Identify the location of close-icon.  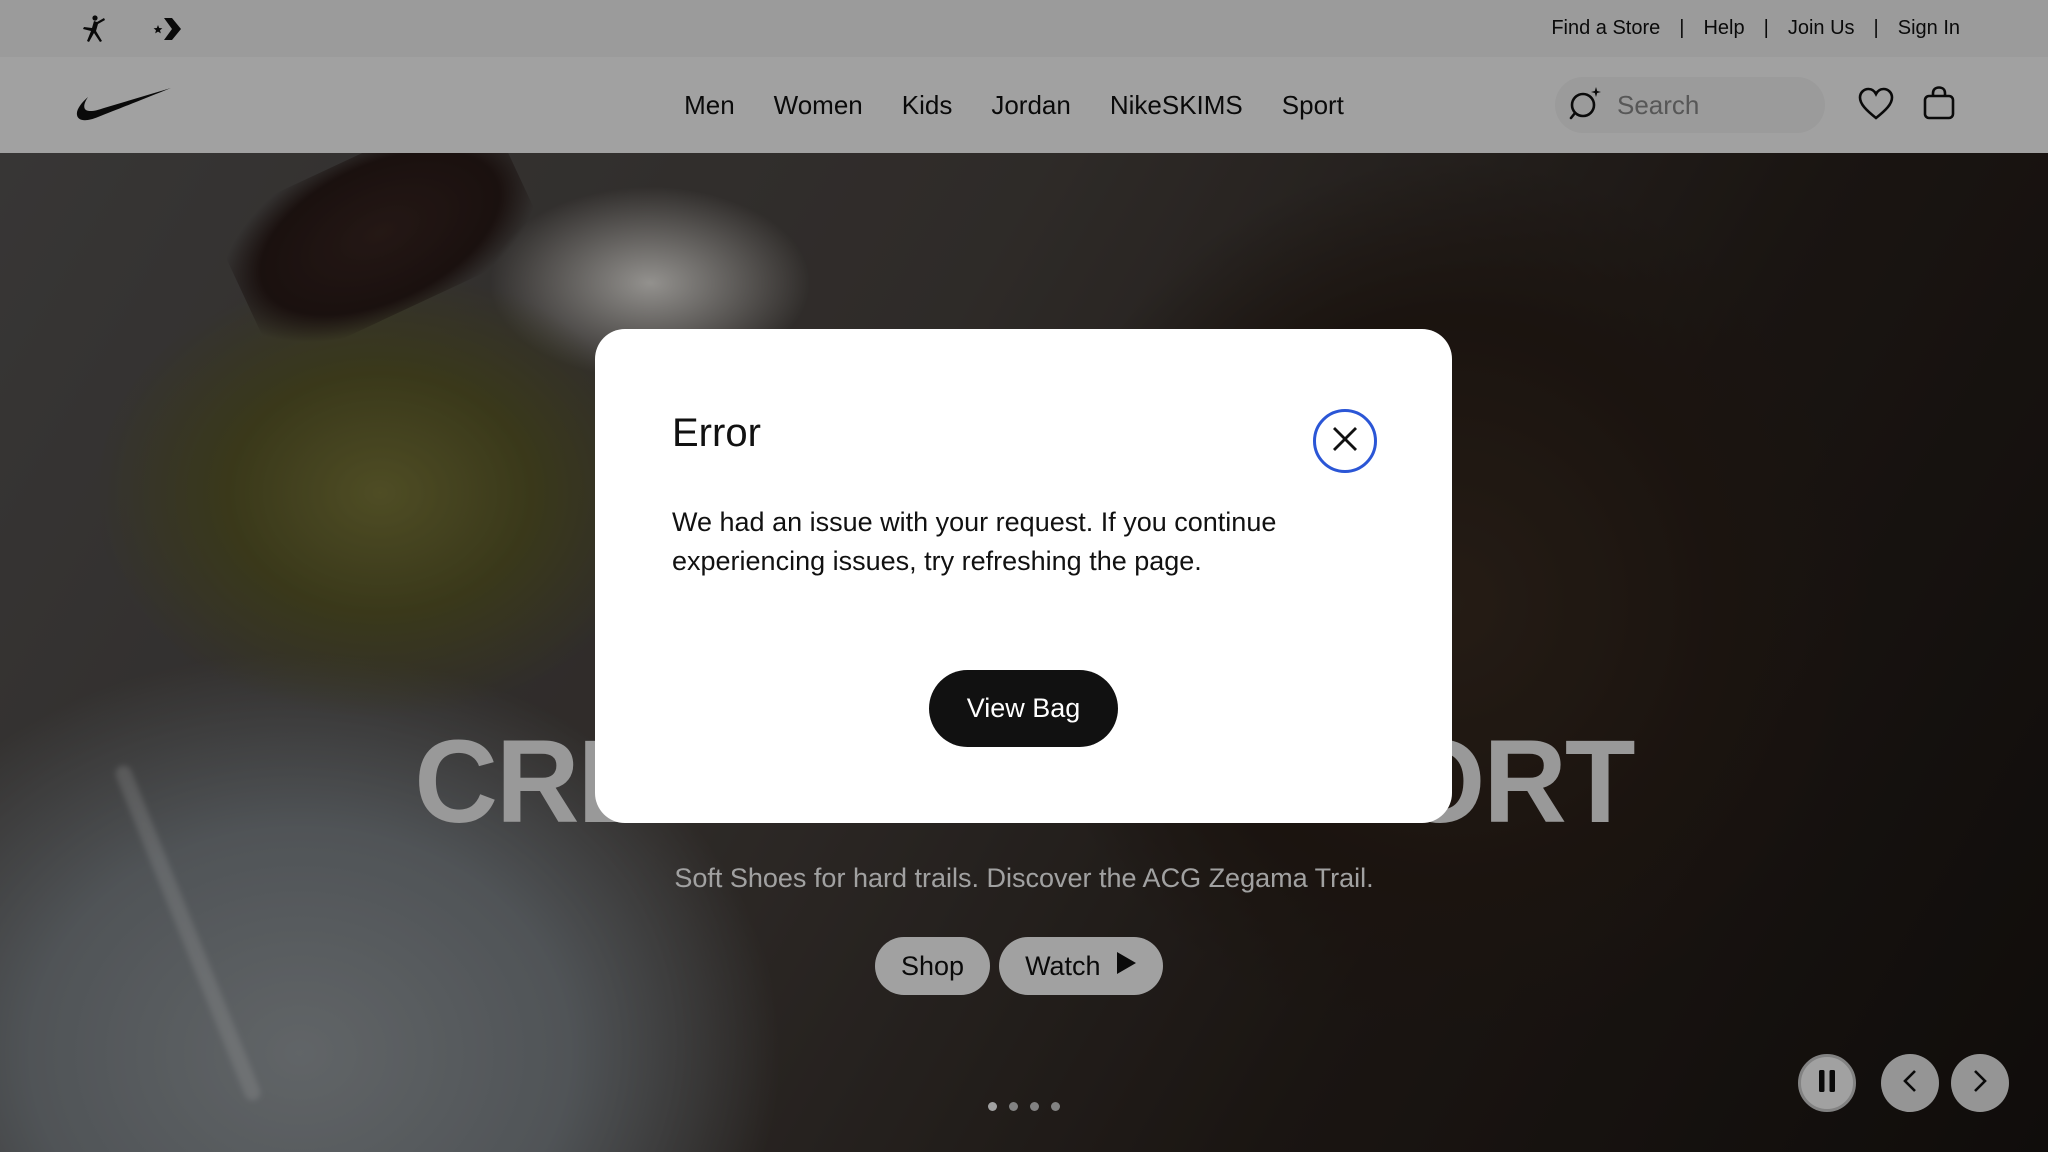
(1345, 441).